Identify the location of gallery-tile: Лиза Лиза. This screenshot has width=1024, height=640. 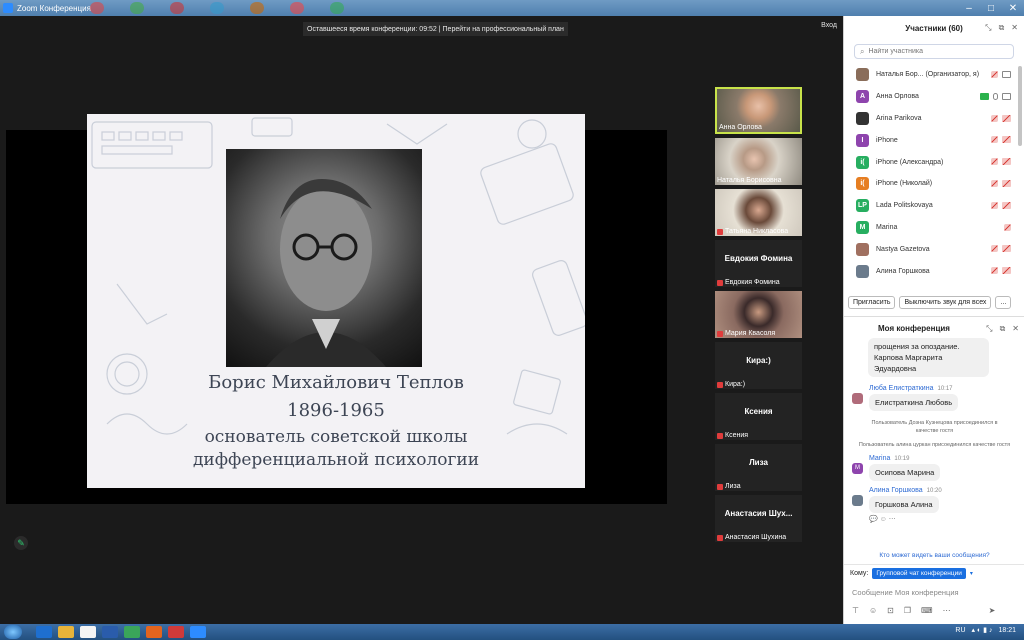
(758, 467).